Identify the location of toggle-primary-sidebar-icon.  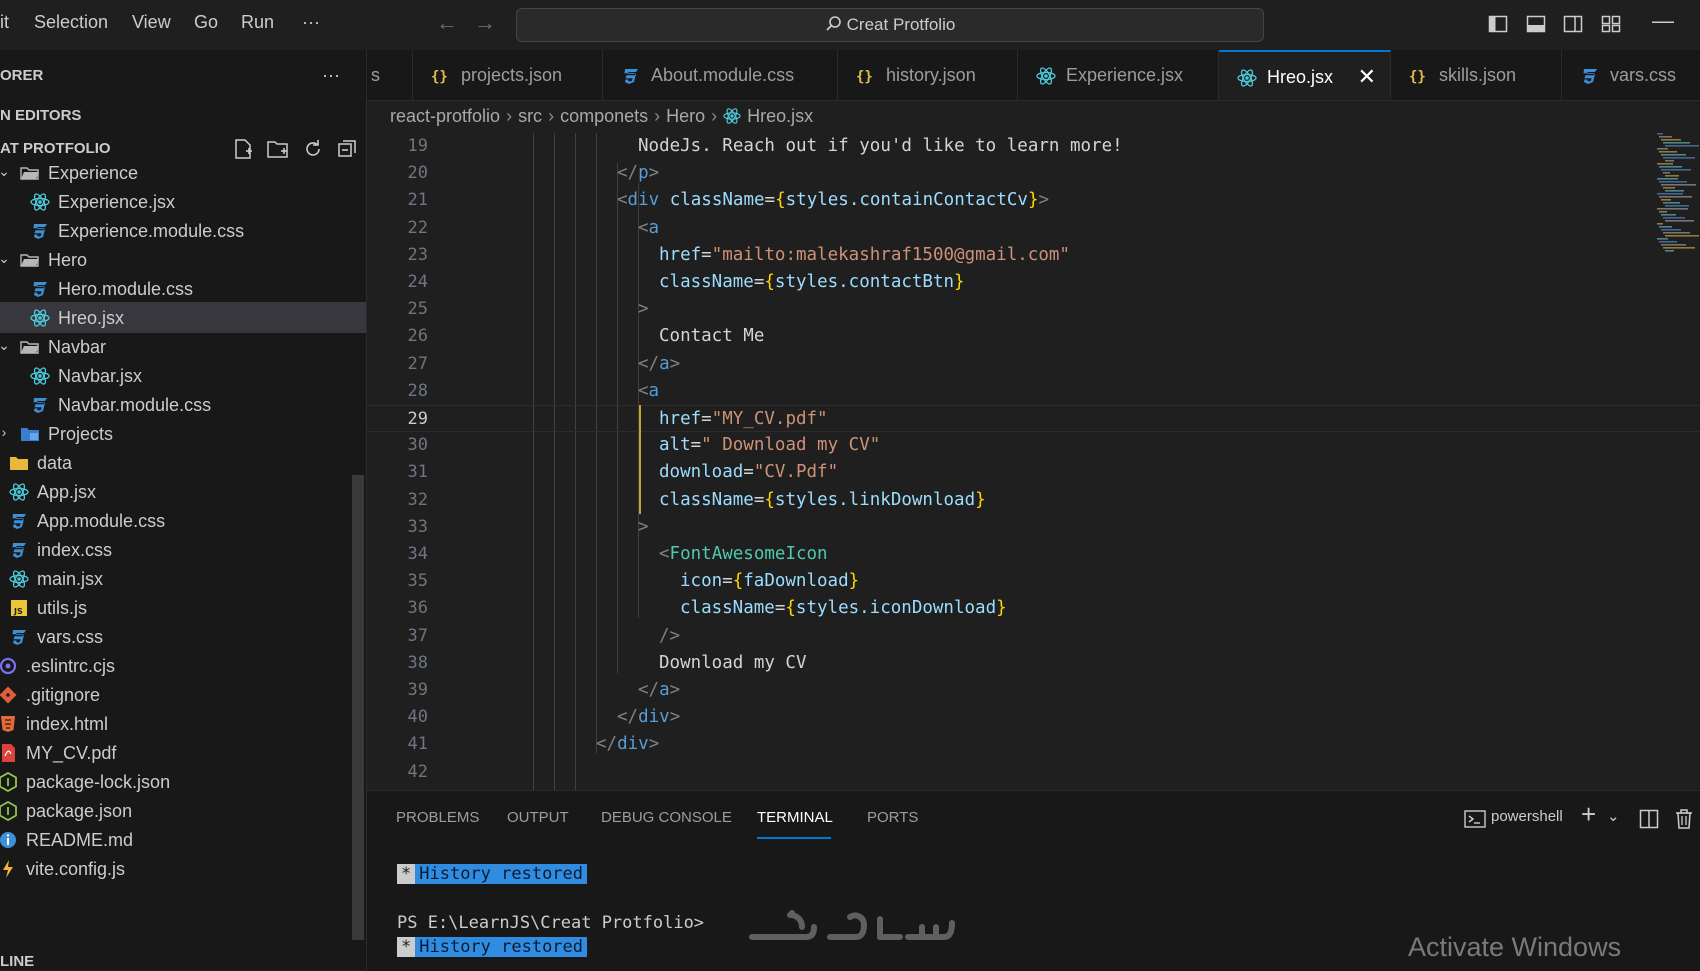
(1498, 24).